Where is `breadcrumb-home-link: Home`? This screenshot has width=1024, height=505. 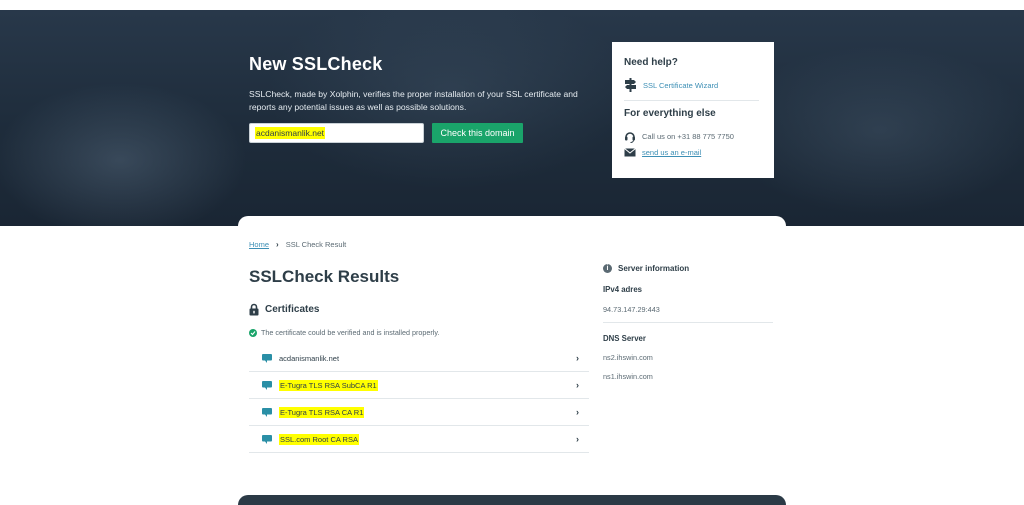 breadcrumb-home-link: Home is located at coordinates (259, 244).